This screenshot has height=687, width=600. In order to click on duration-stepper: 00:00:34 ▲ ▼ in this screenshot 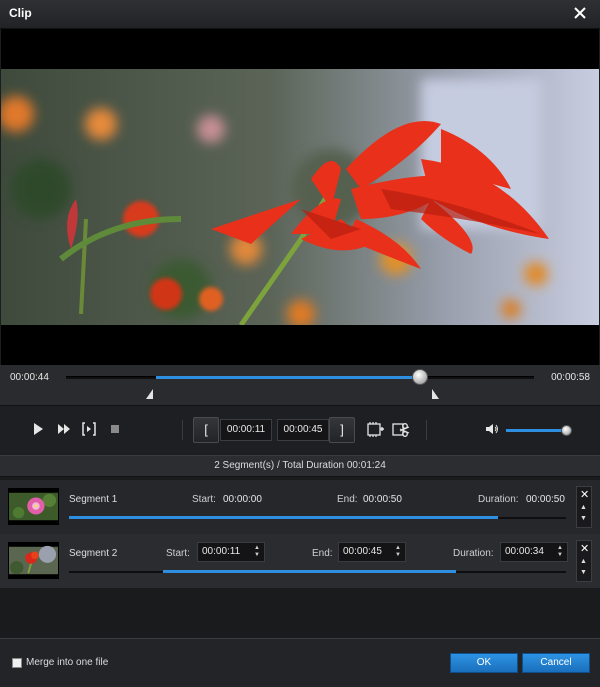, I will do `click(534, 552)`.